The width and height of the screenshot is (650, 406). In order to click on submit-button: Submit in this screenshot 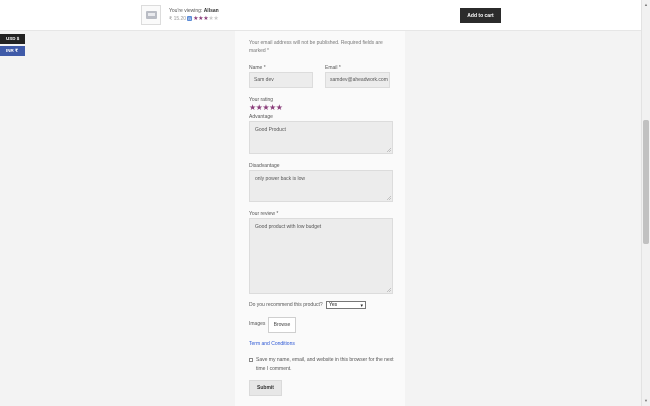, I will do `click(265, 388)`.